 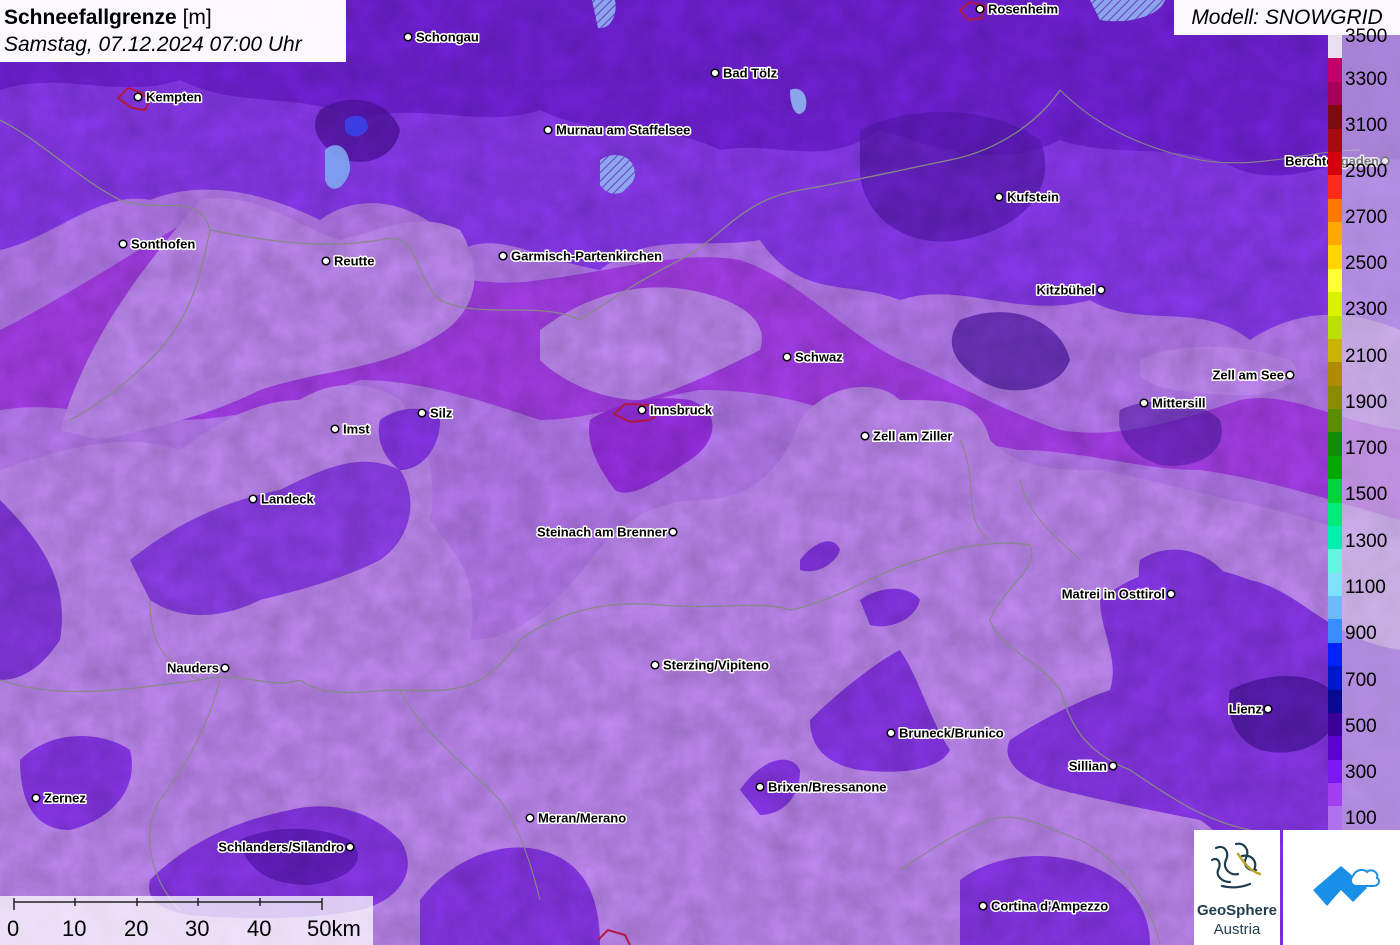 What do you see at coordinates (13, 928) in the screenshot?
I see `scale-label-0: 0` at bounding box center [13, 928].